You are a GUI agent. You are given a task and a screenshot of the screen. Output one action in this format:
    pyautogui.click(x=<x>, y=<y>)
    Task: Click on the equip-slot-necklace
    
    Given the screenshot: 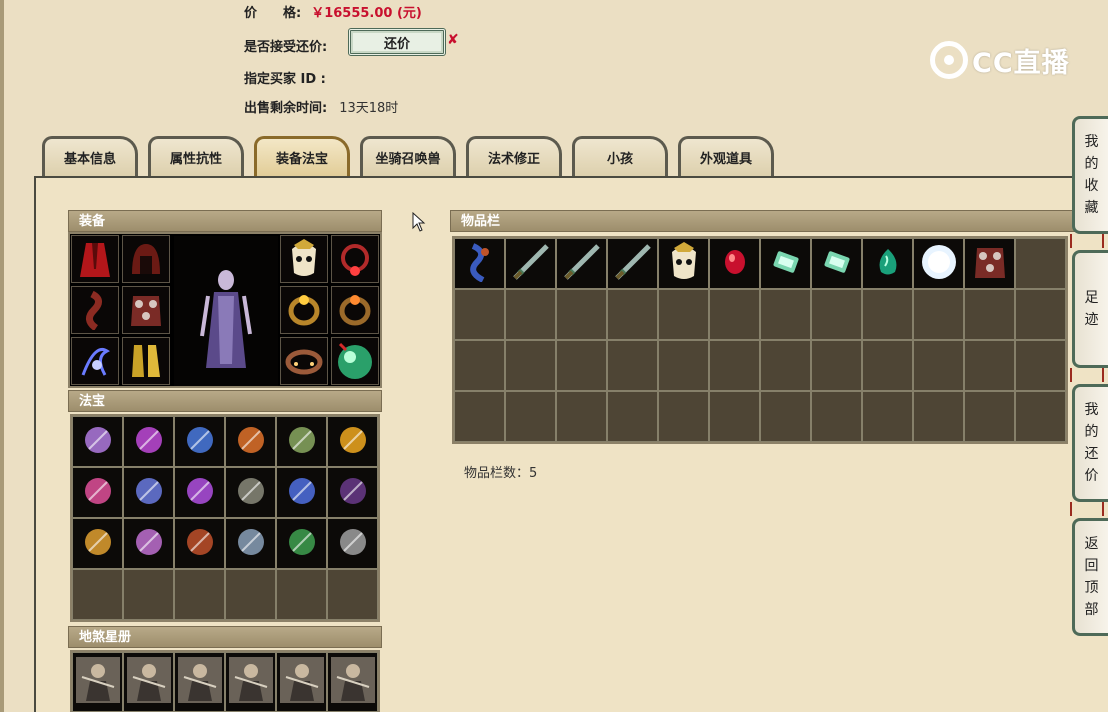 What is the action you would take?
    pyautogui.click(x=355, y=259)
    